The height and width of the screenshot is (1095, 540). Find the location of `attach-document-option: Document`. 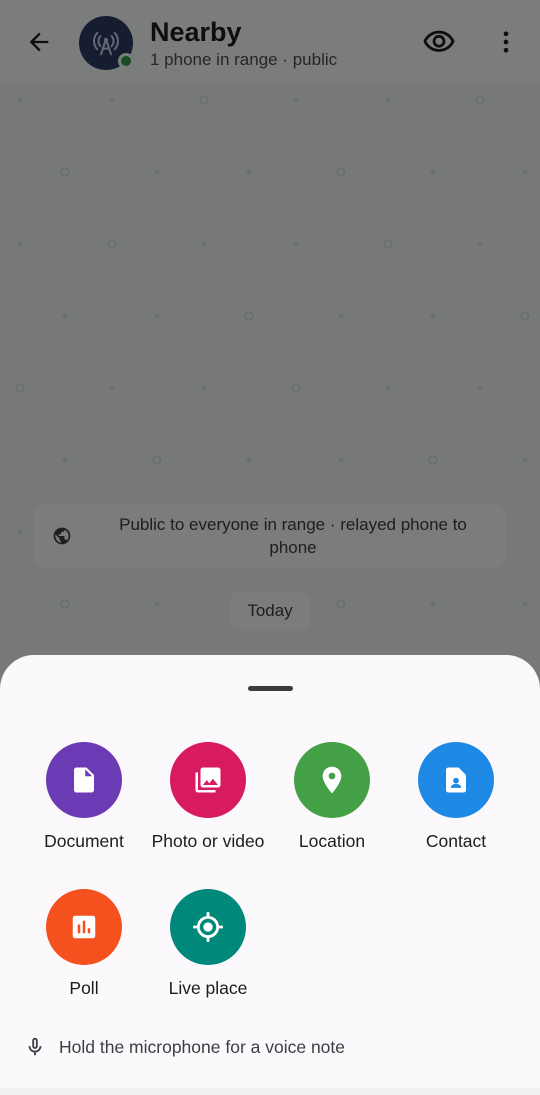

attach-document-option: Document is located at coordinates (84, 802).